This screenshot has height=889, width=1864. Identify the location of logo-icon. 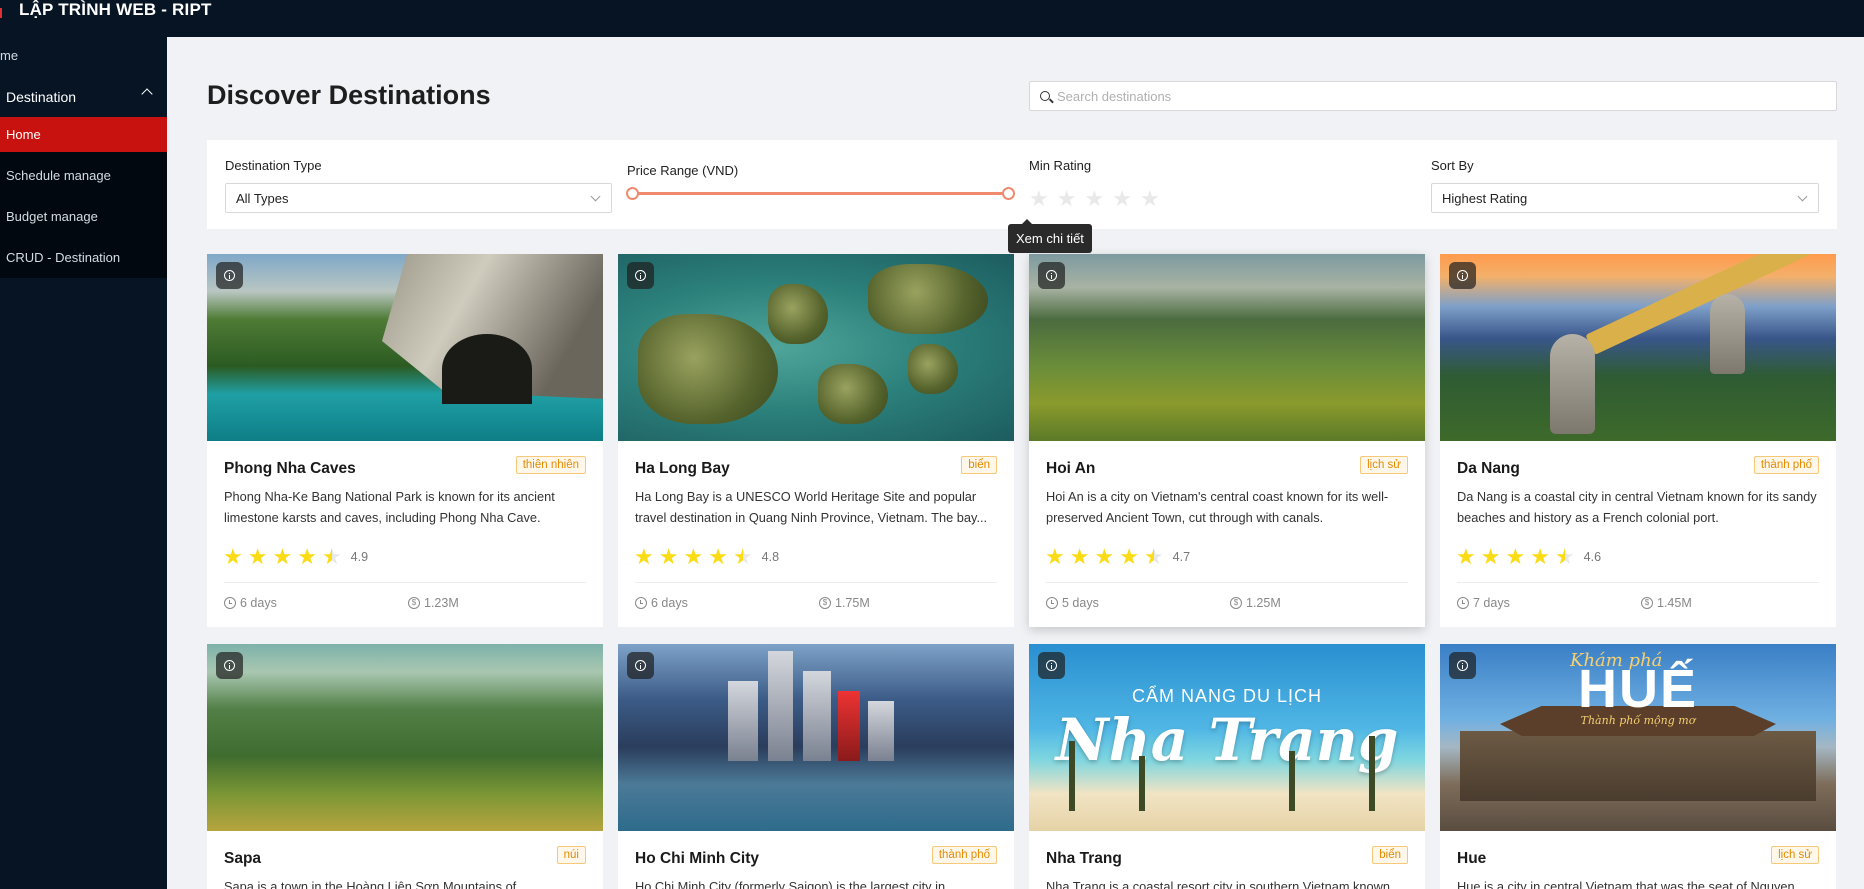
(4, 13).